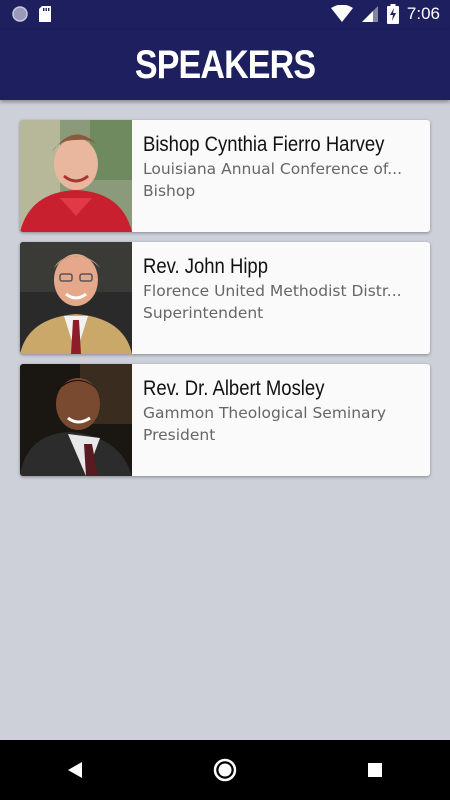  What do you see at coordinates (169, 191) in the screenshot?
I see `speaker-role: Bishop` at bounding box center [169, 191].